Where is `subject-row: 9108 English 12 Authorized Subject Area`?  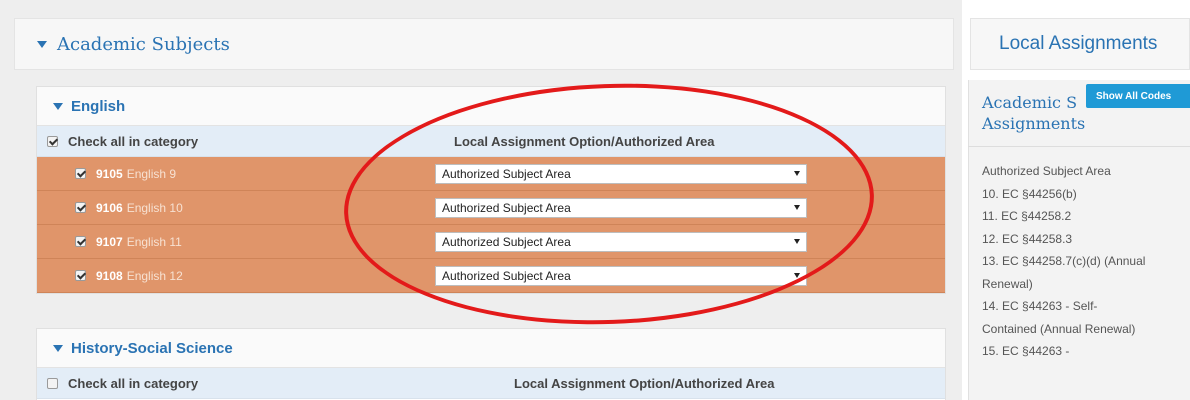 subject-row: 9108 English 12 Authorized Subject Area is located at coordinates (491, 276).